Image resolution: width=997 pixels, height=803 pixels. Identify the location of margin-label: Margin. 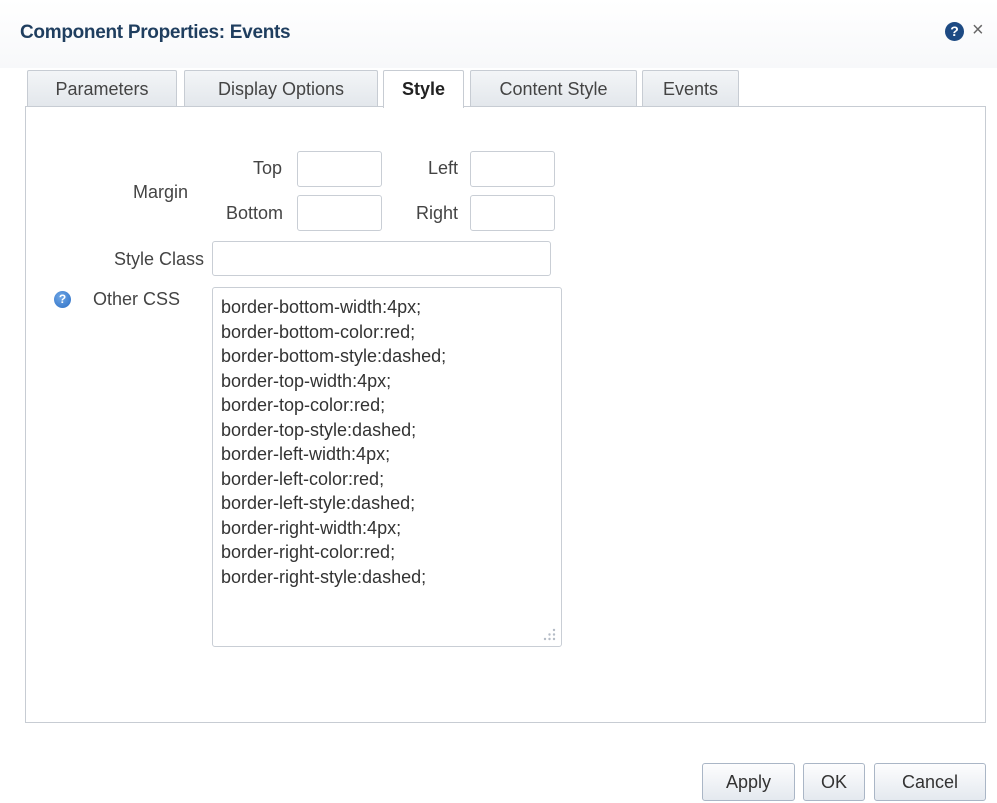
(161, 192).